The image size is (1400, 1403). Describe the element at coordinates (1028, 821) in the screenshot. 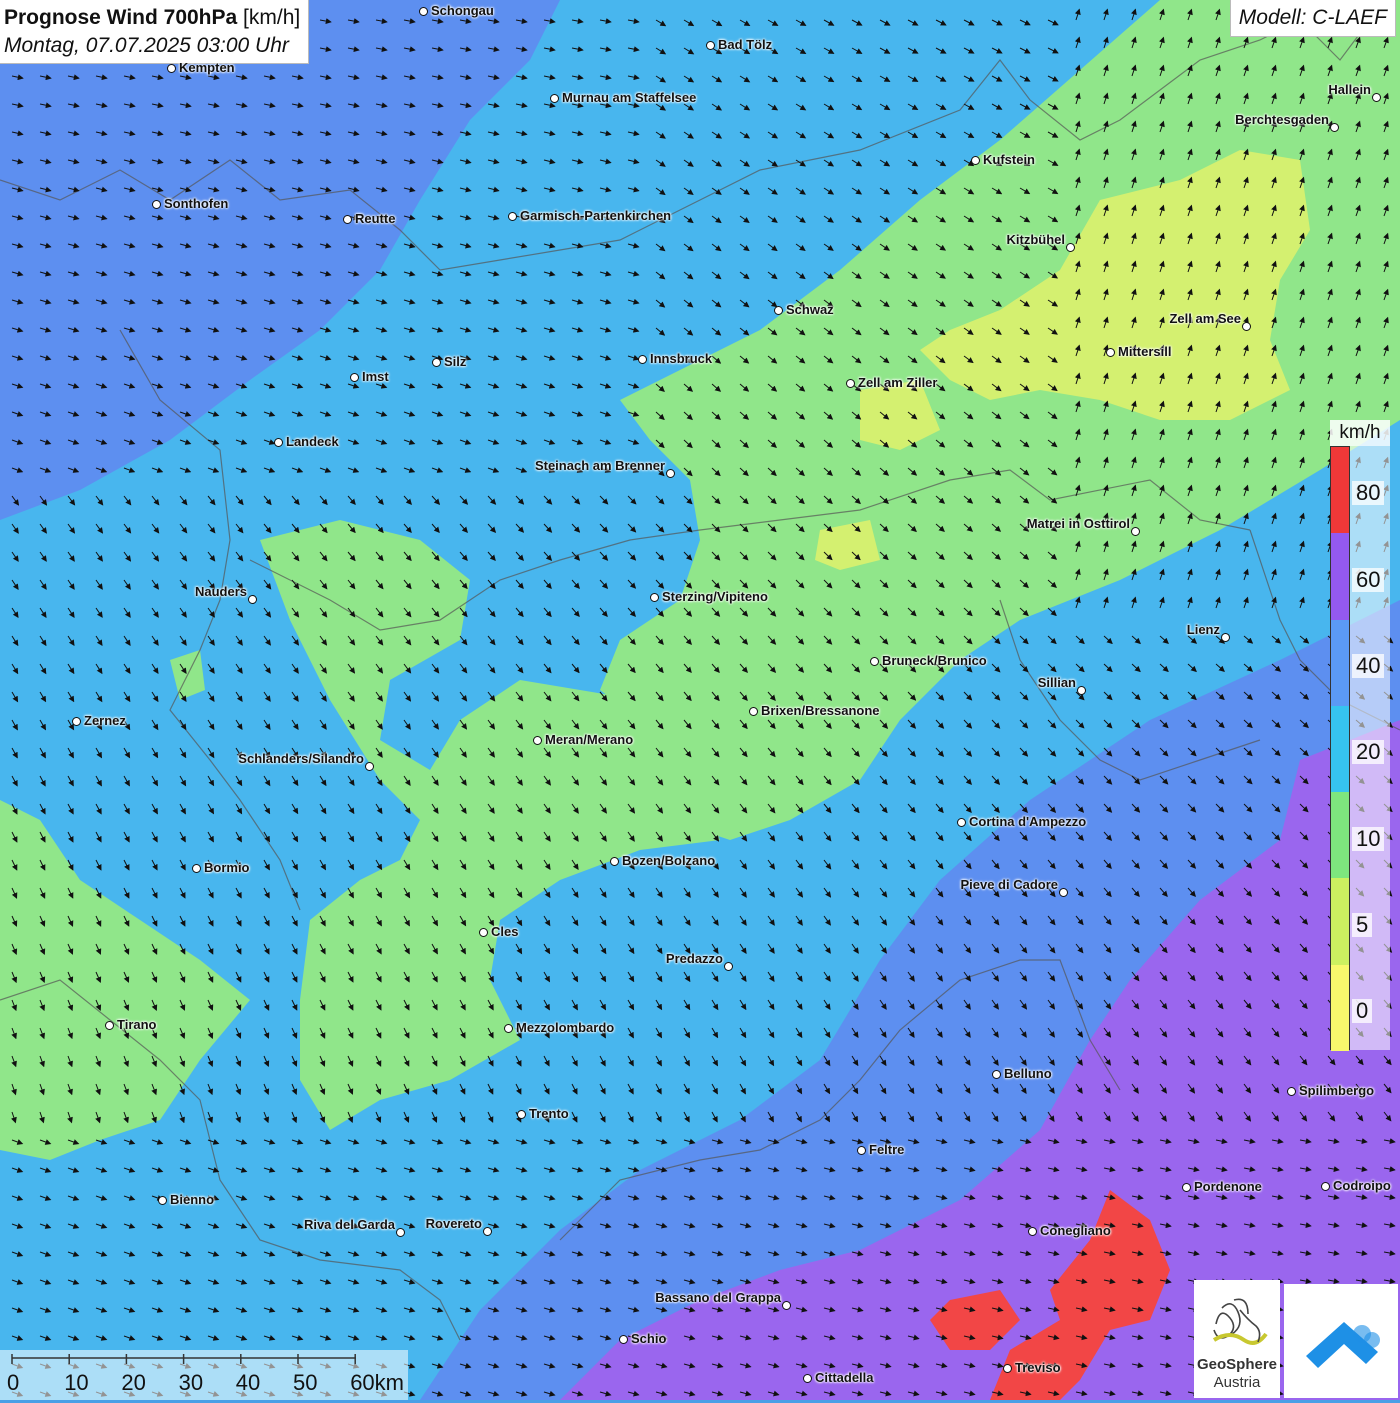

I see `city-label: Cortina d'Ampezzo` at that location.